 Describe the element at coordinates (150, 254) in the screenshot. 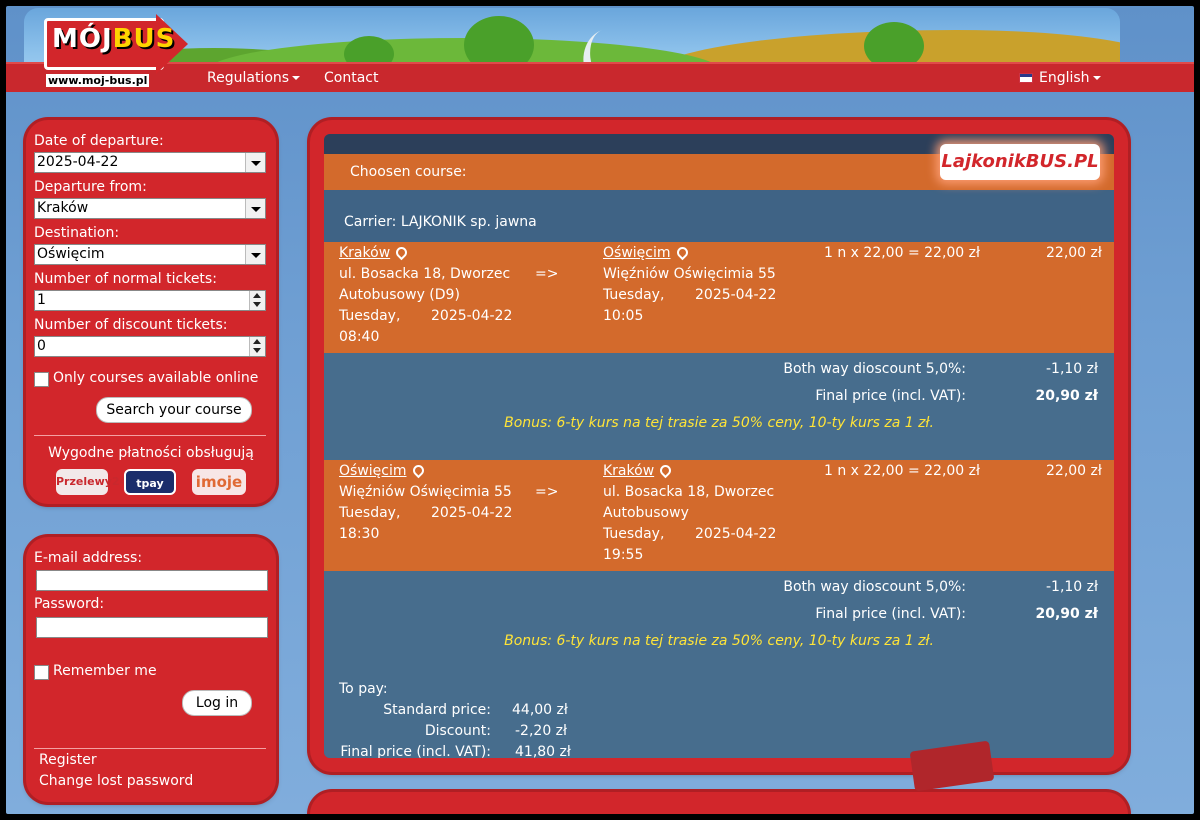

I see `destination-select: Oświęcim` at that location.